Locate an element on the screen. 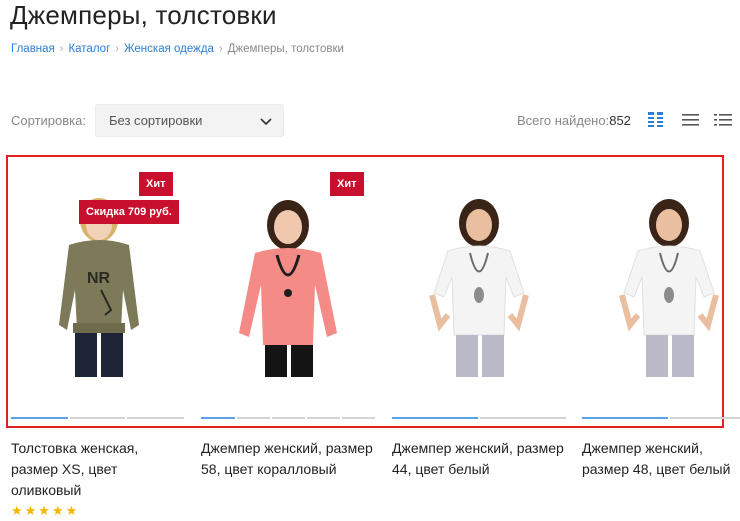  product-image: NR Хит Скидка 709 руб. is located at coordinates (98, 275).